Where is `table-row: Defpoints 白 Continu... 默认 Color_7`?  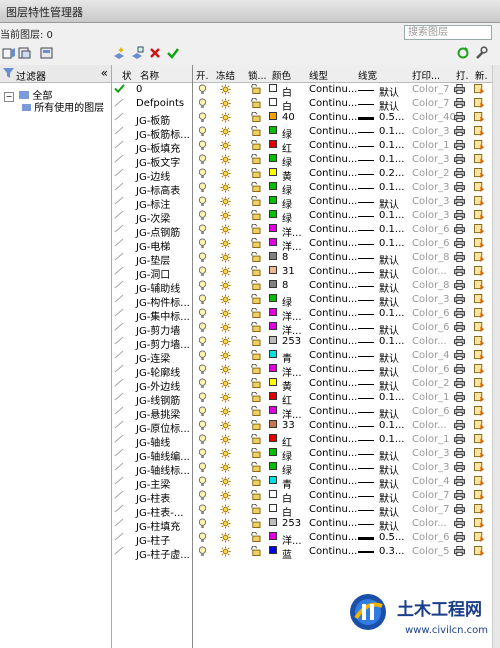 table-row: Defpoints 白 Continu... 默认 Color_7 is located at coordinates (302, 105).